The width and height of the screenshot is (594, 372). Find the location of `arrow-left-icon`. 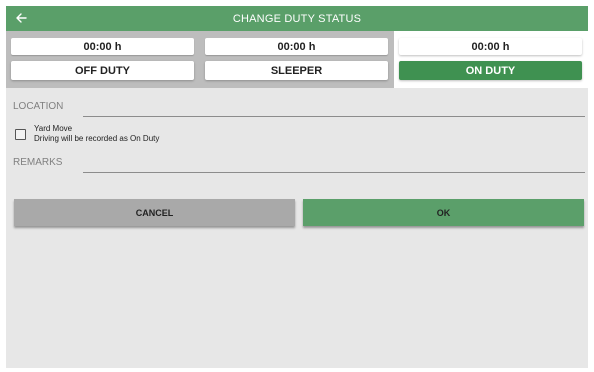

arrow-left-icon is located at coordinates (21, 18).